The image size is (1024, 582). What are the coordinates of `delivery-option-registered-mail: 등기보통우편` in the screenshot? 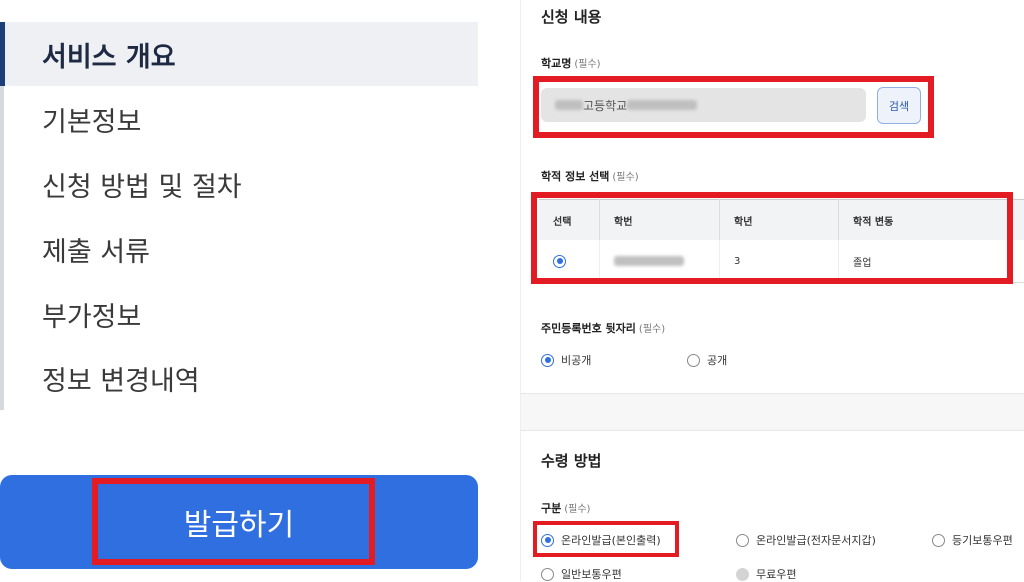 It's located at (972, 540).